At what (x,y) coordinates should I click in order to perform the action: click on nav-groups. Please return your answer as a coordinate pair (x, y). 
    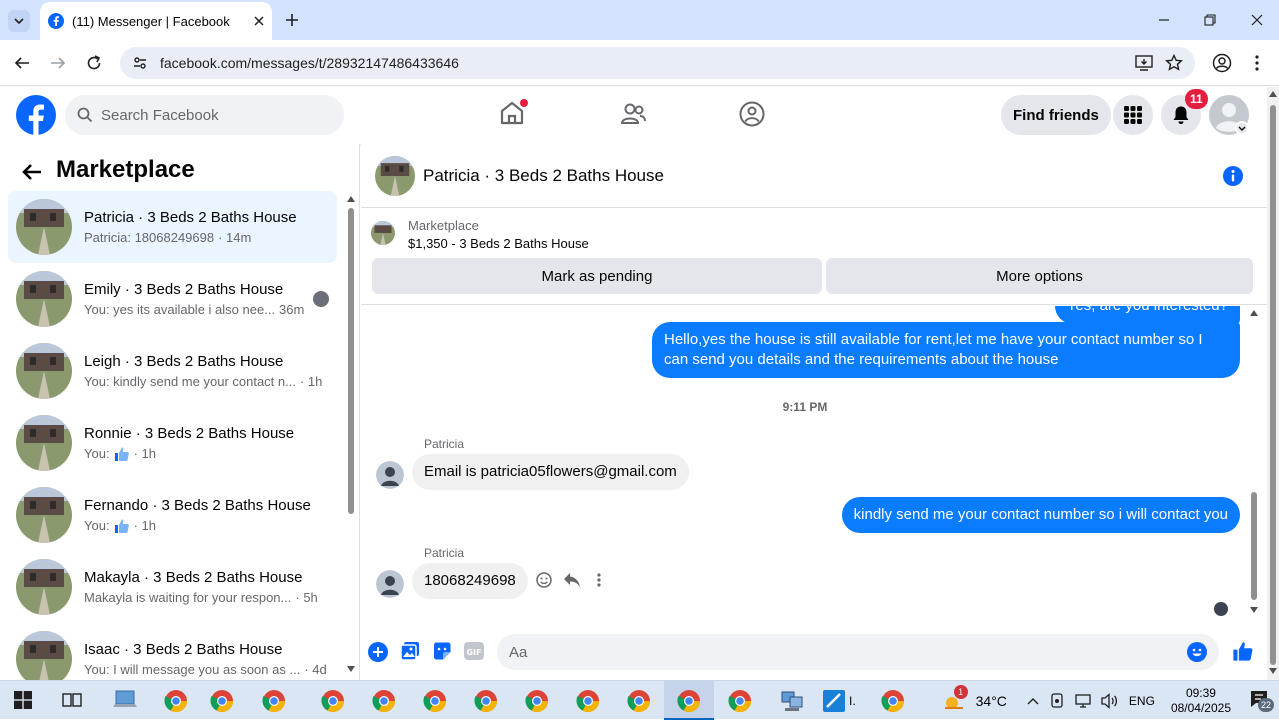
    Looking at the image, I should click on (752, 114).